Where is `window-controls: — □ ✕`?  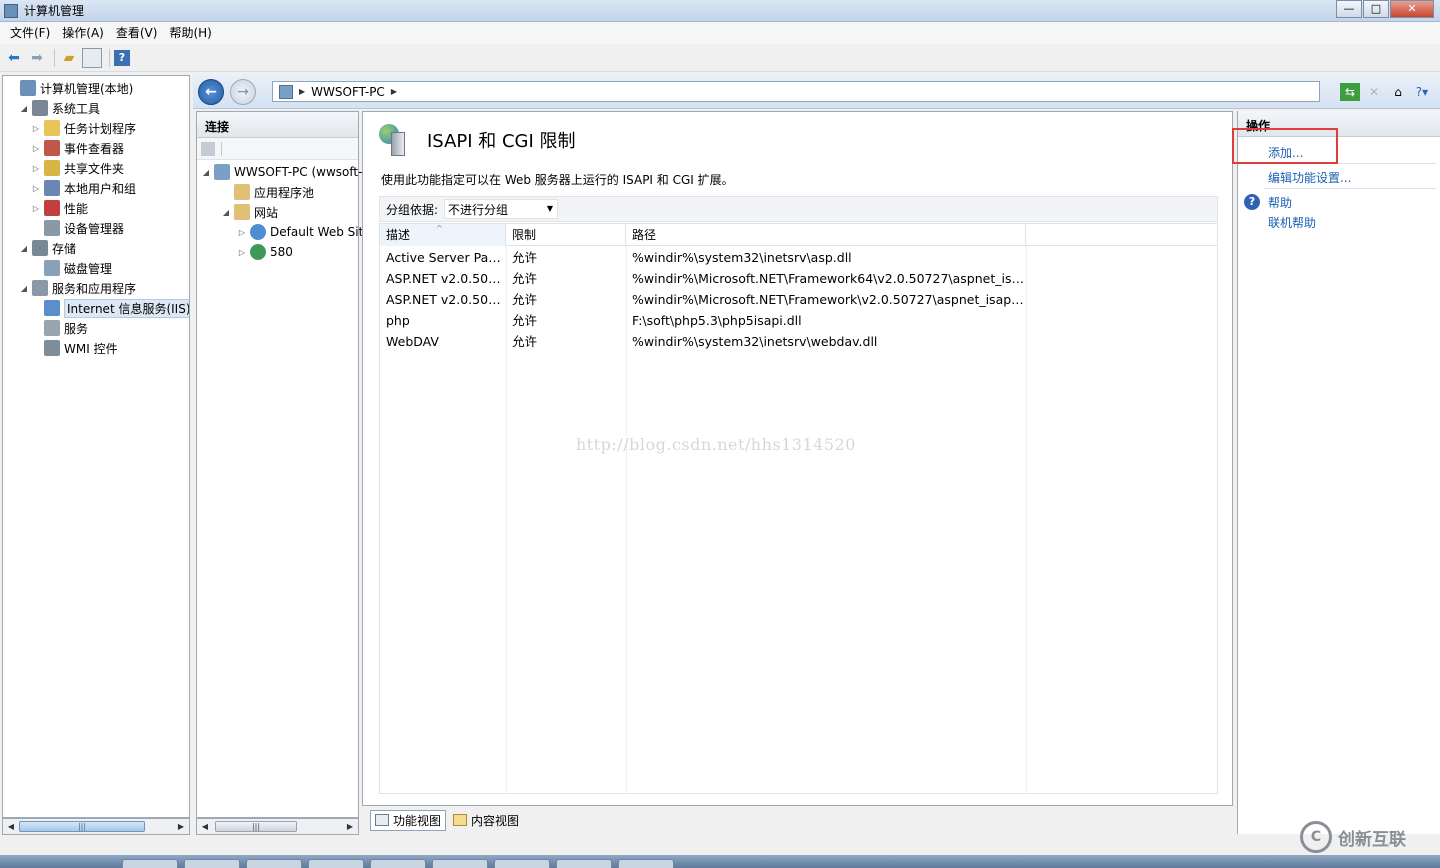 window-controls: — □ ✕ is located at coordinates (1384, 9).